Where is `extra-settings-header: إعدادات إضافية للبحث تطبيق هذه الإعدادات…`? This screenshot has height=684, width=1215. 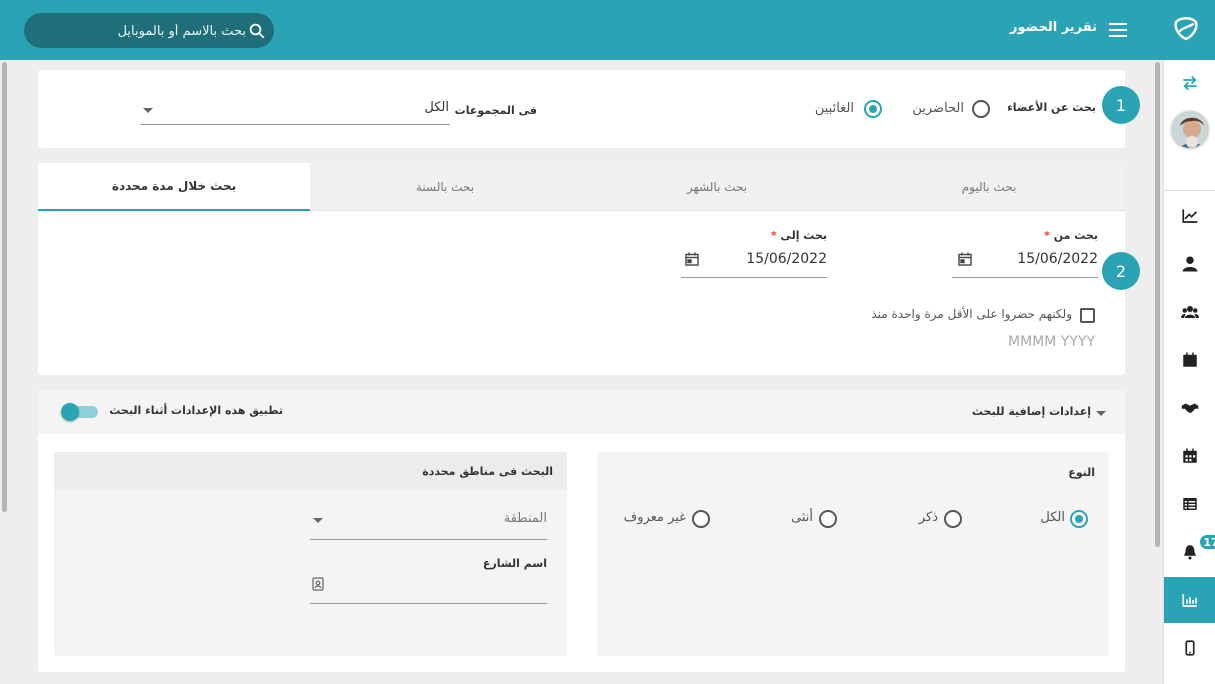
extra-settings-header: إعدادات إضافية للبحث تطبيق هذه الإعدادات… is located at coordinates (581, 412).